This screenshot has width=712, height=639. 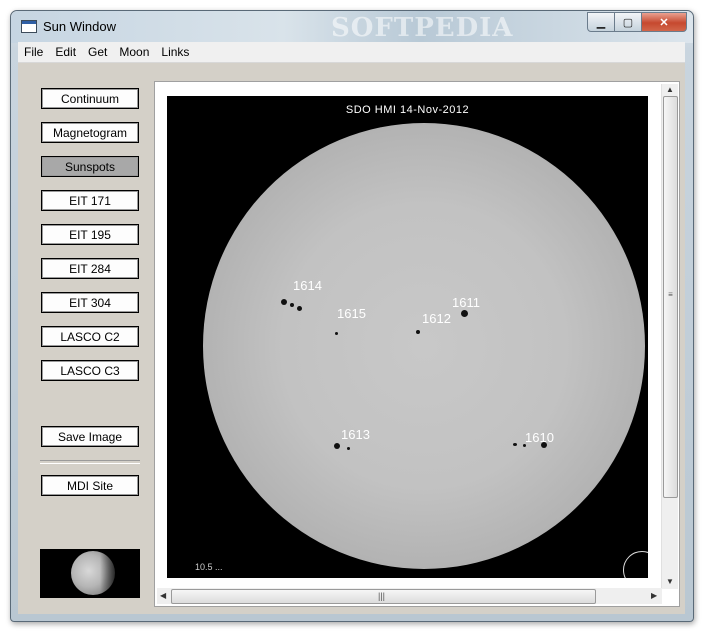 What do you see at coordinates (90, 234) in the screenshot?
I see `eit-195-button: EIT 195` at bounding box center [90, 234].